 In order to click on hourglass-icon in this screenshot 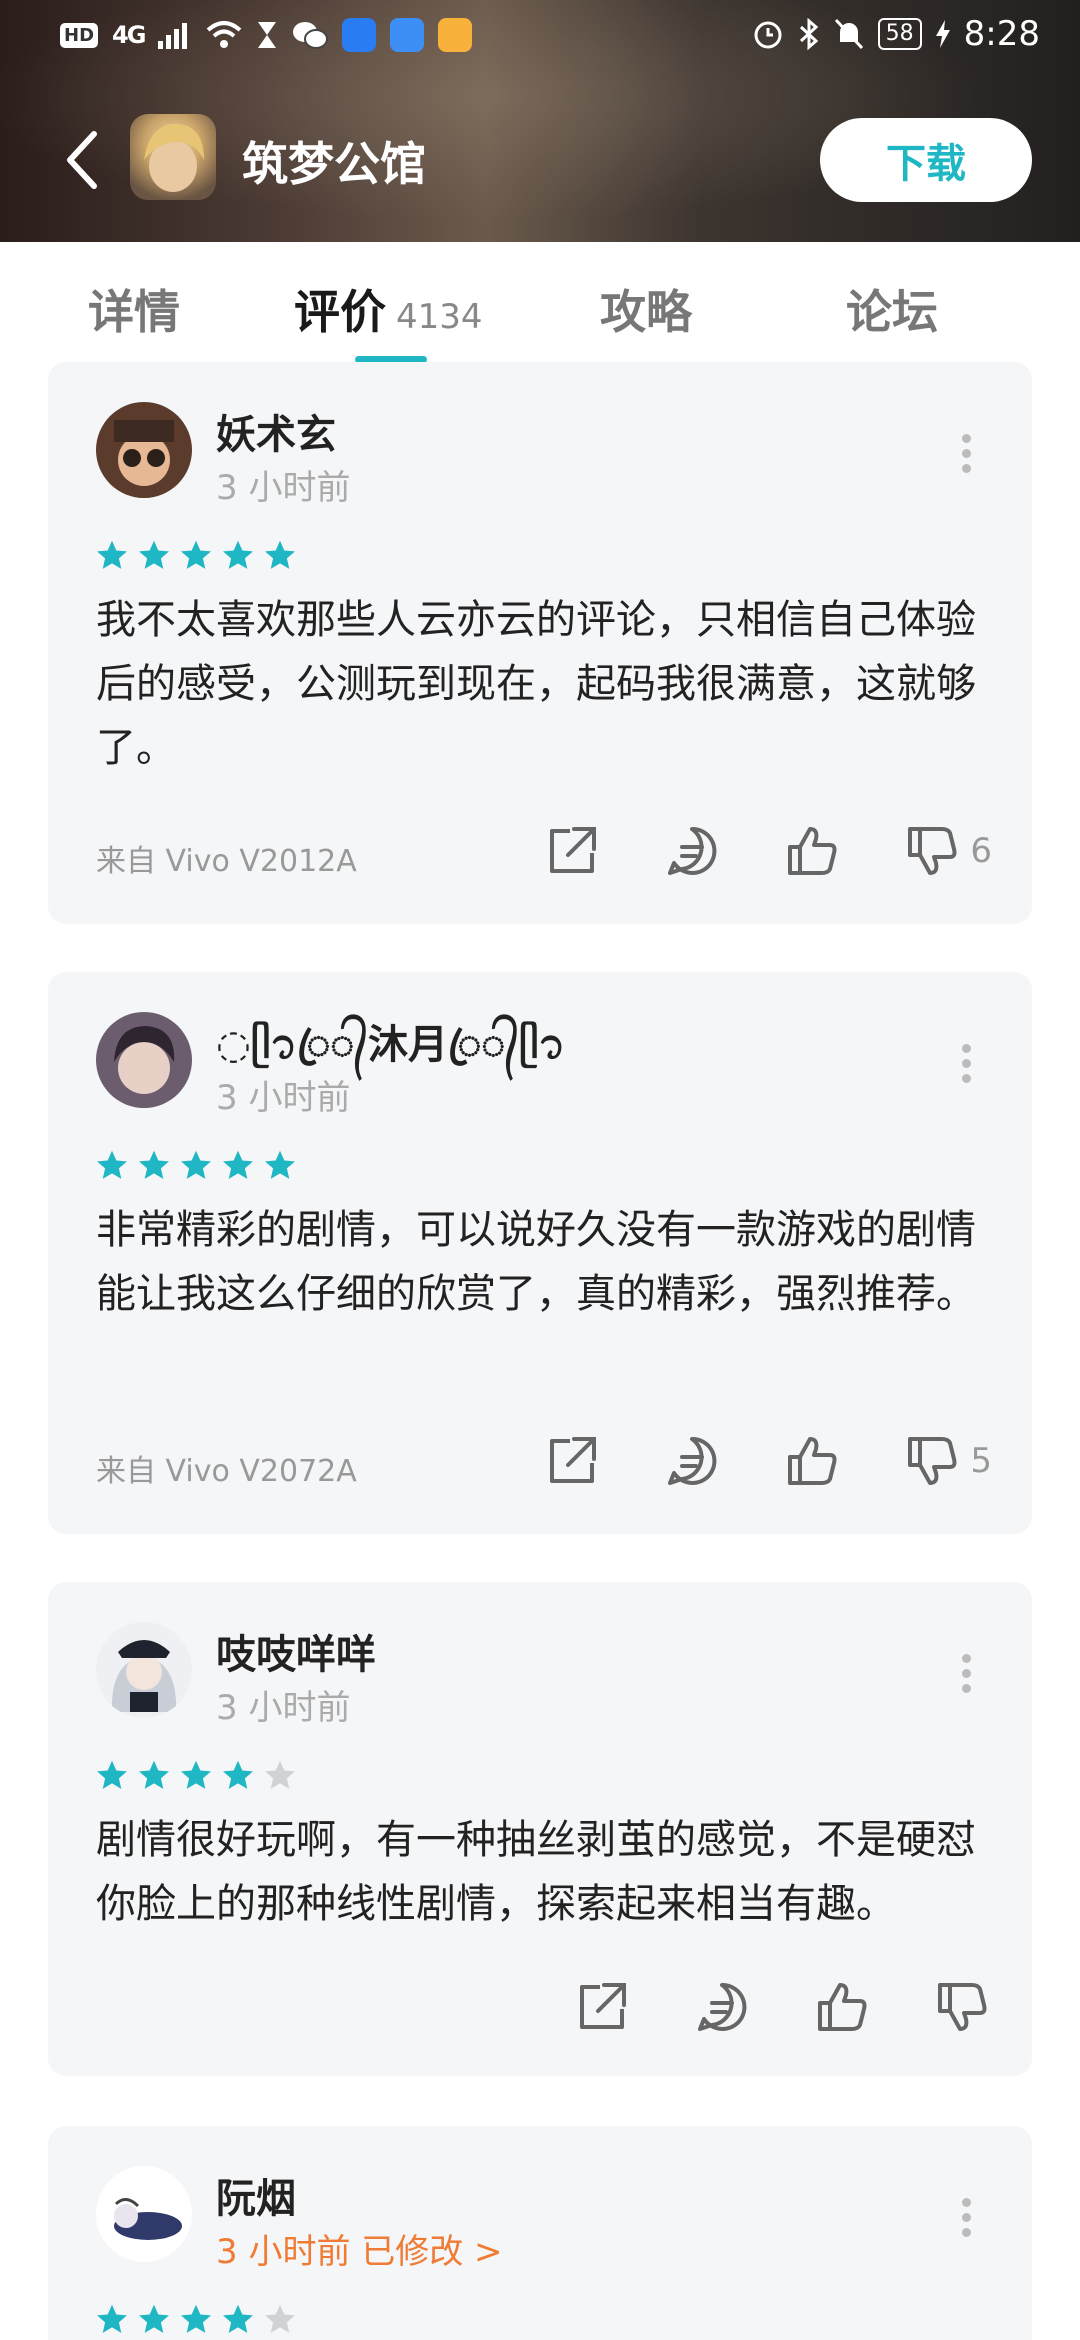, I will do `click(267, 35)`.